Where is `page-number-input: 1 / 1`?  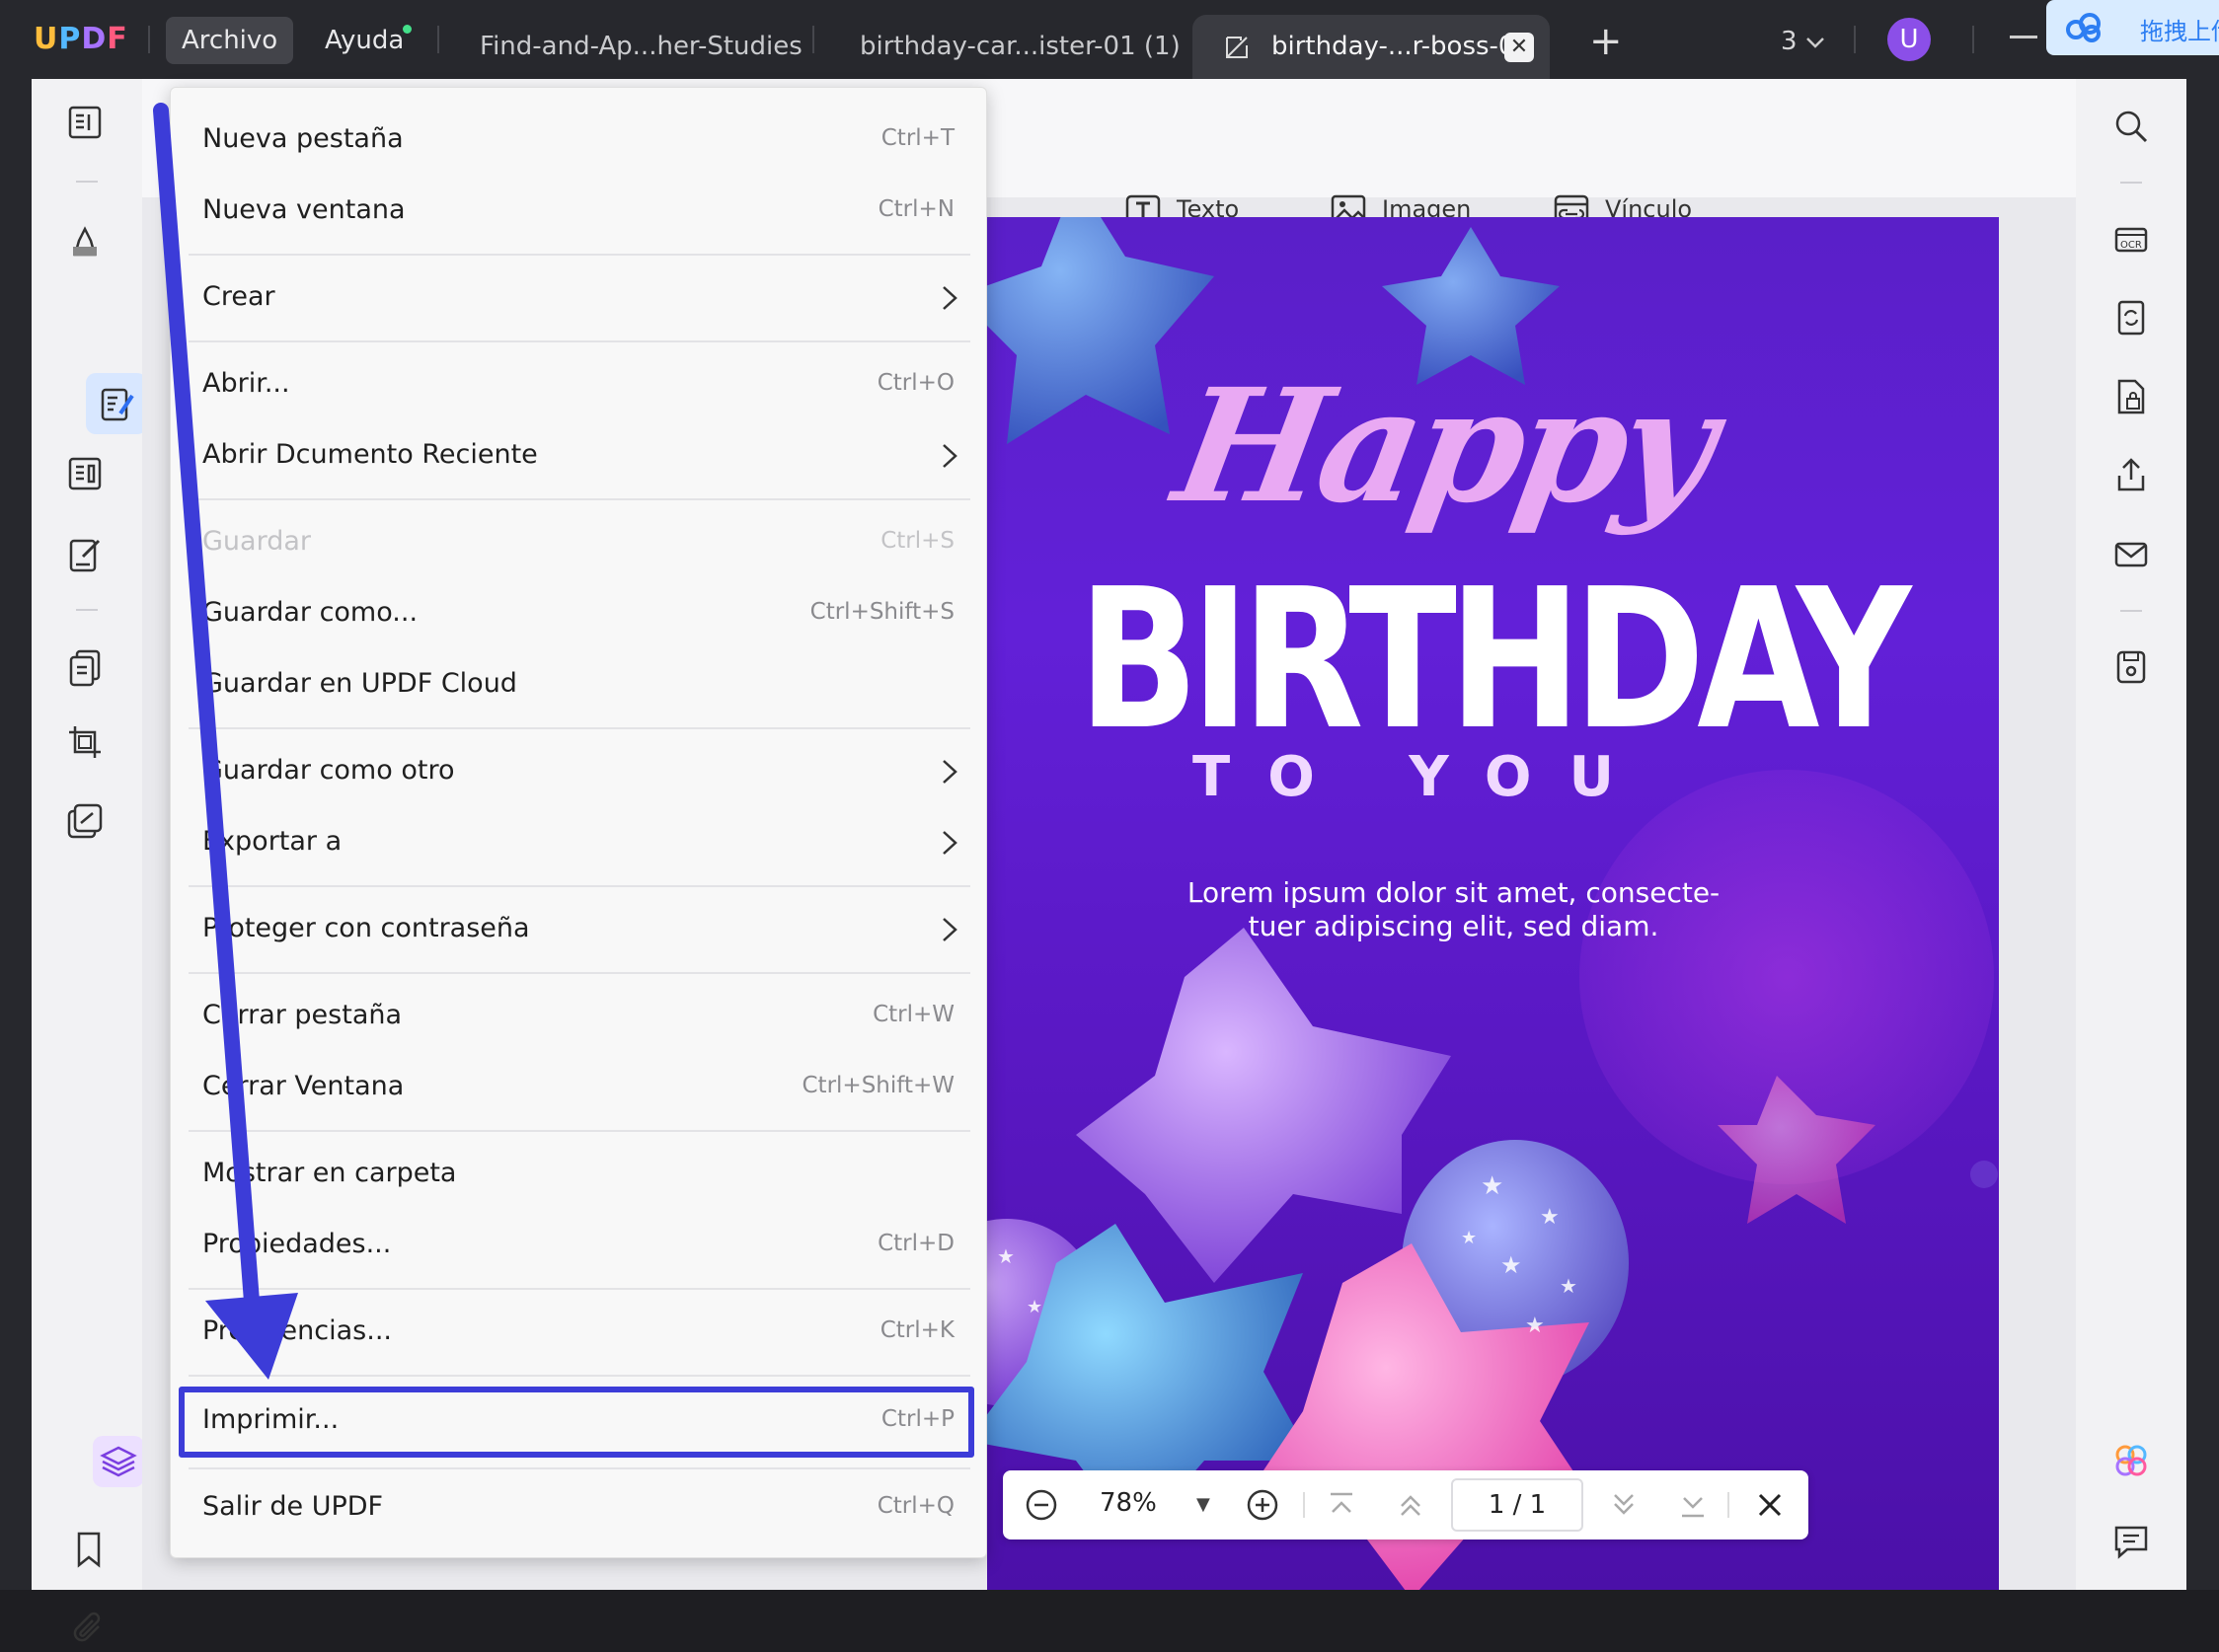
page-number-input: 1 / 1 is located at coordinates (1517, 1505).